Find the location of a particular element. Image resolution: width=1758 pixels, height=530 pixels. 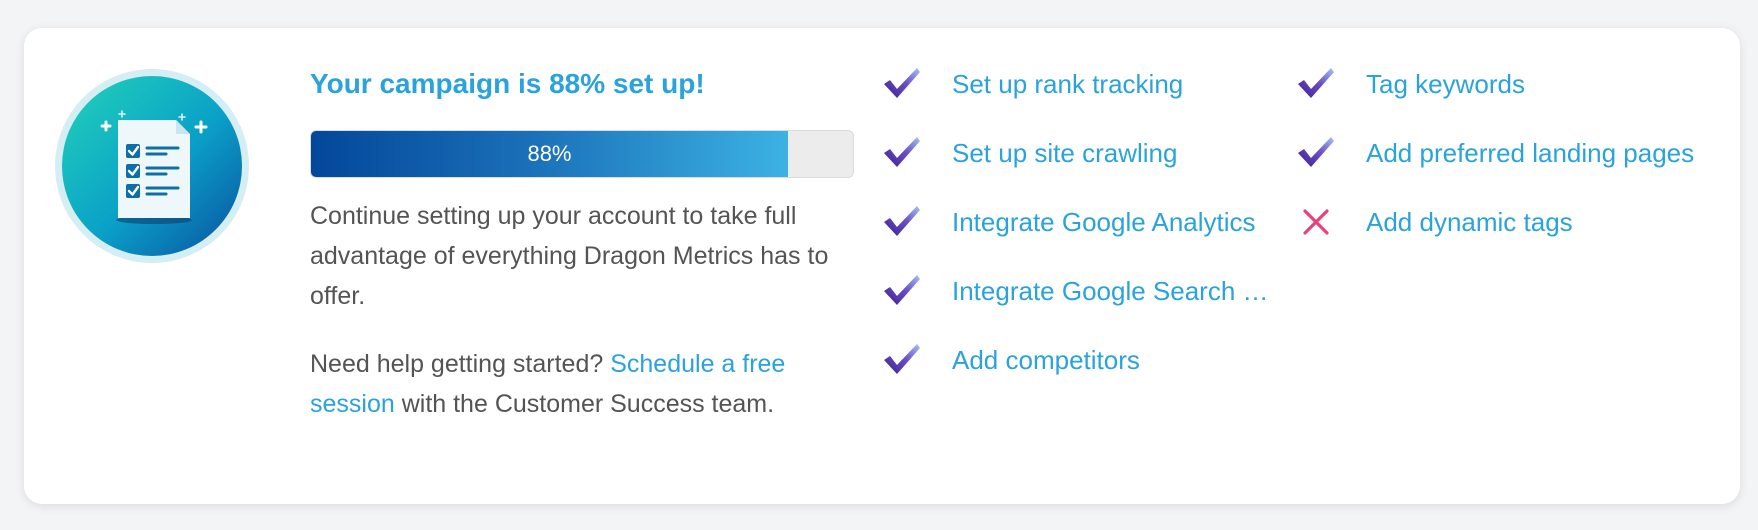

task-item-integrate-google-analytics: Integrate Google Analytics is located at coordinates (1097, 222).